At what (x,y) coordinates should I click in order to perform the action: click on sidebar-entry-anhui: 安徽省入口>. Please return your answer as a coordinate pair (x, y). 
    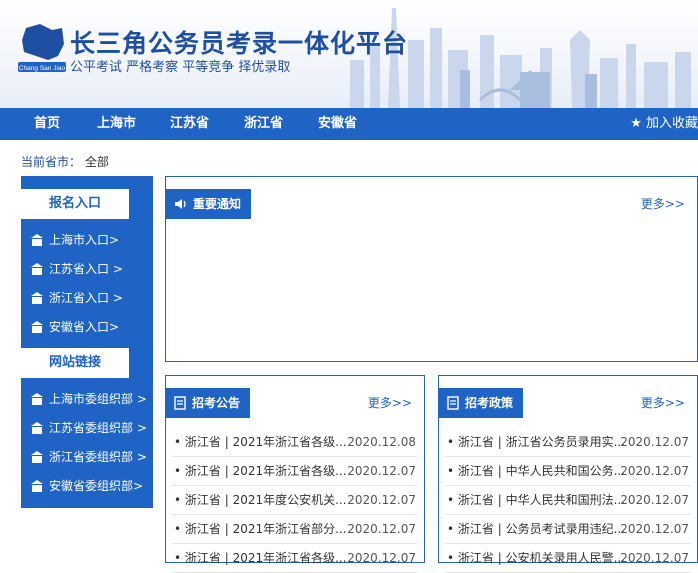
    Looking at the image, I should click on (75, 327).